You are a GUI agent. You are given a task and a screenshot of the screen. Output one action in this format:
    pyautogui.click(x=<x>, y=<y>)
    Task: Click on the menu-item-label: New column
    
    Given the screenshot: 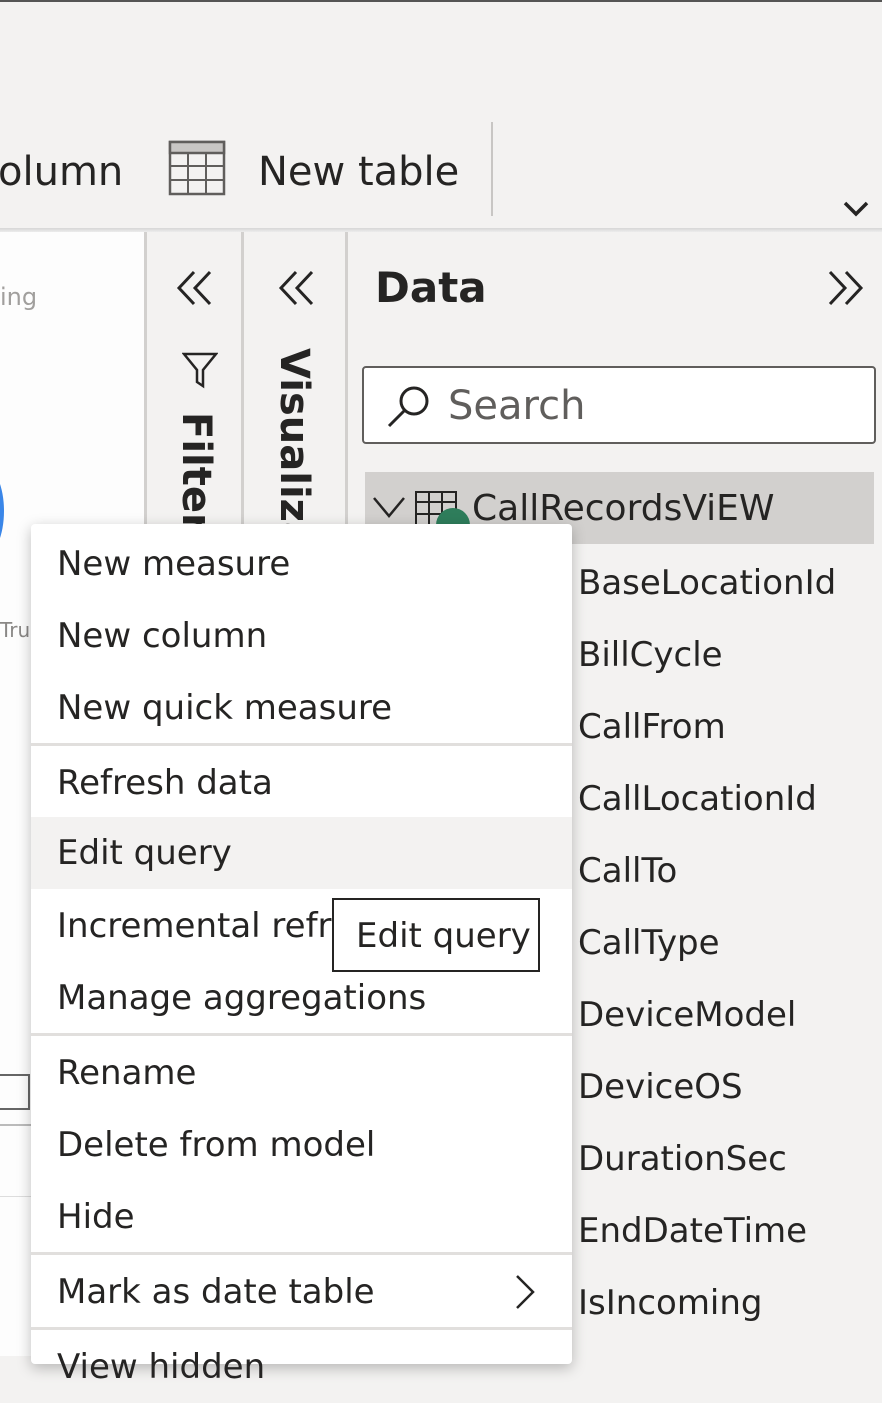 What is the action you would take?
    pyautogui.click(x=162, y=636)
    